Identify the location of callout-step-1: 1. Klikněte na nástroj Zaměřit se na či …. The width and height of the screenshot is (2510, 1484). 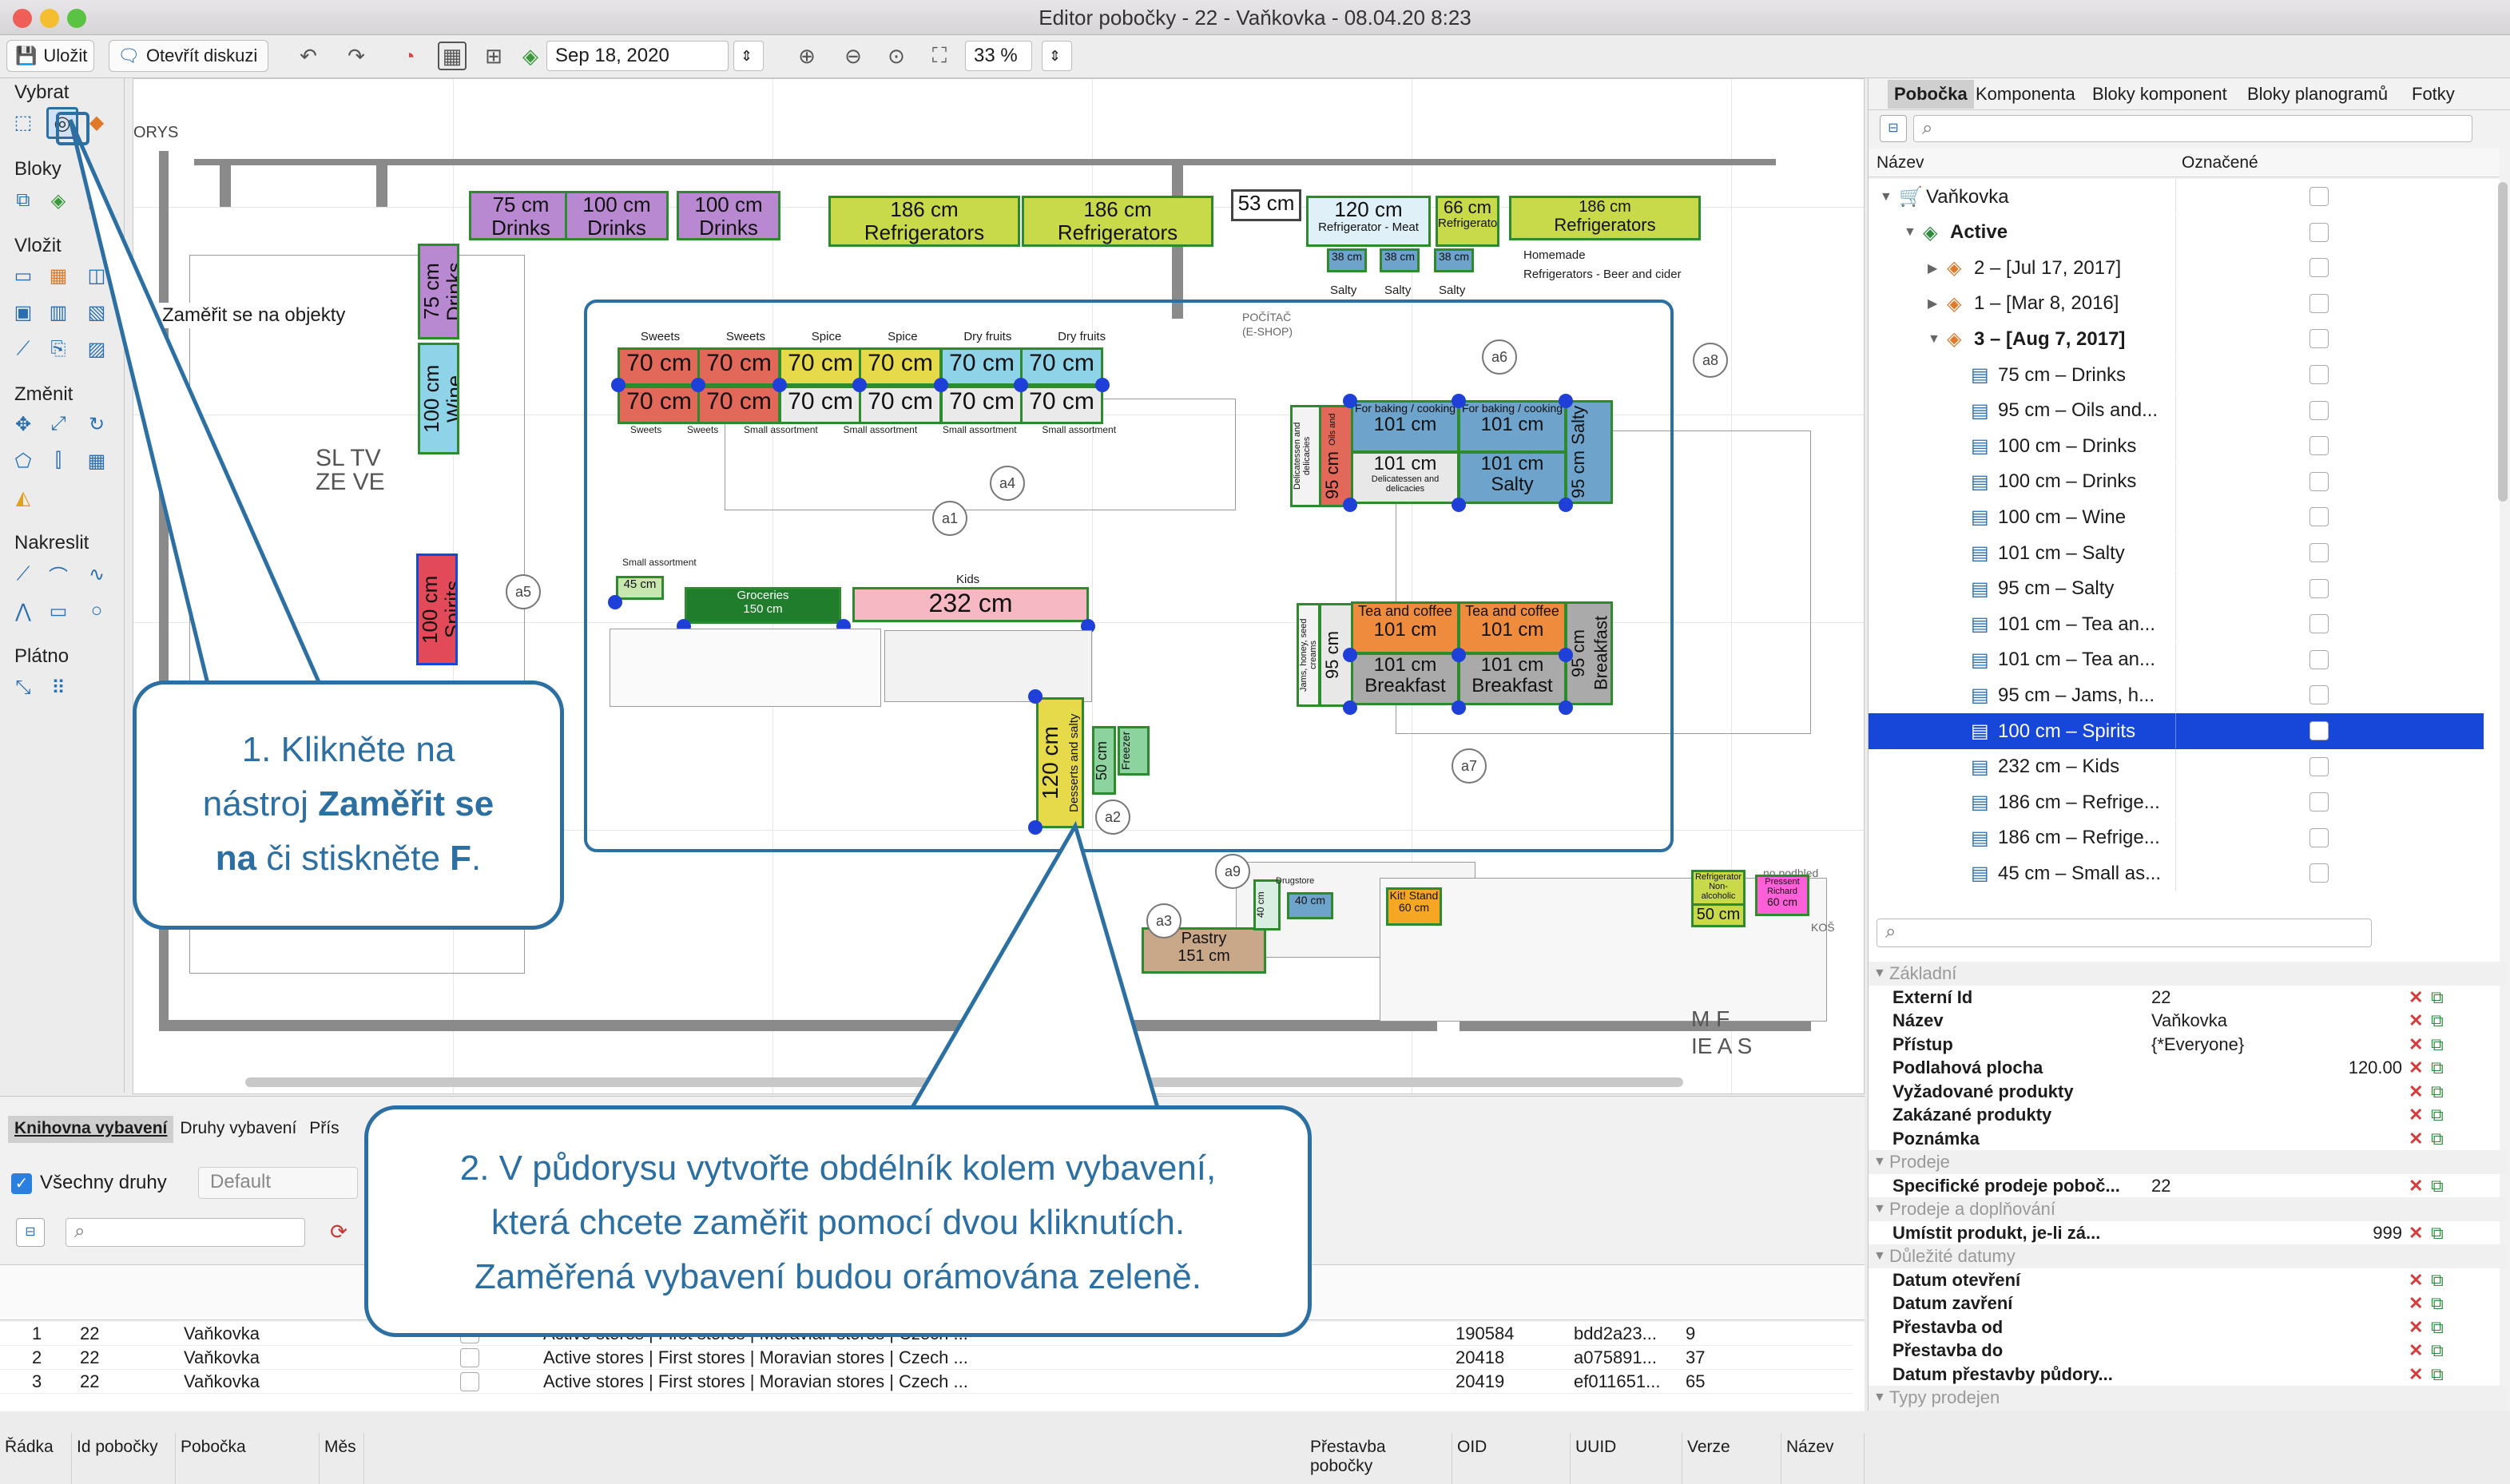
(348, 805).